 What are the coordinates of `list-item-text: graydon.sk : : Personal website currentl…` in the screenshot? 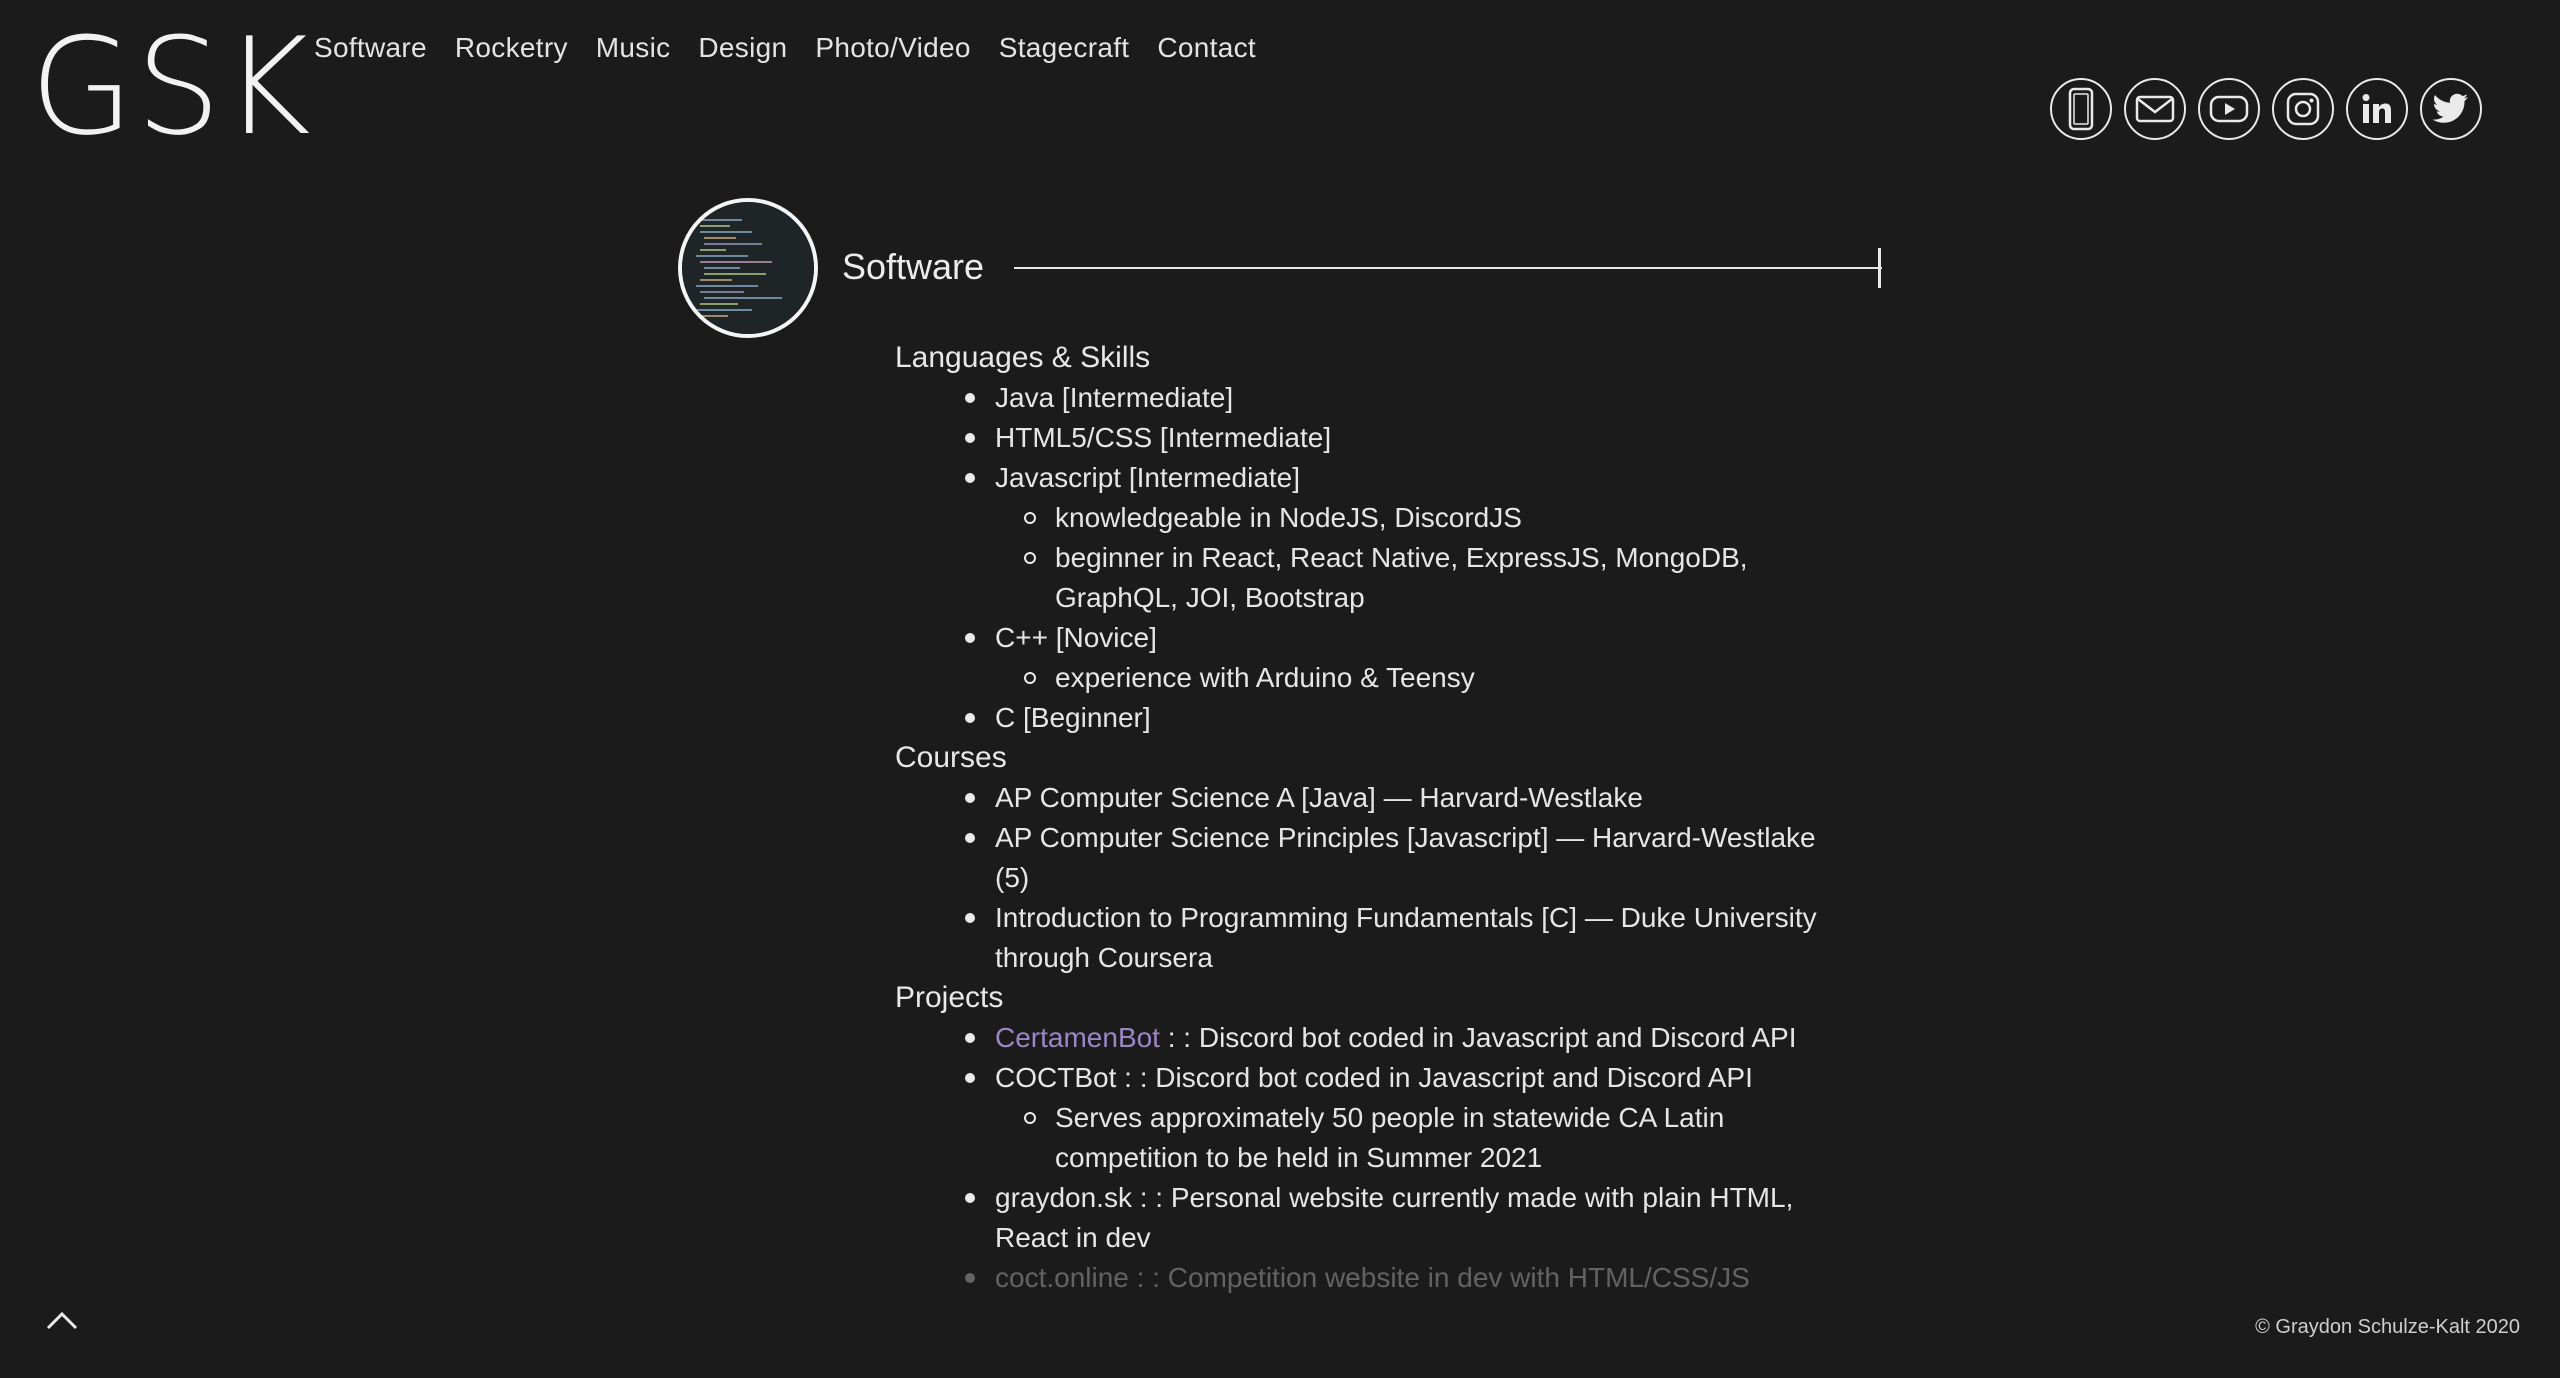 It's located at (1394, 1217).